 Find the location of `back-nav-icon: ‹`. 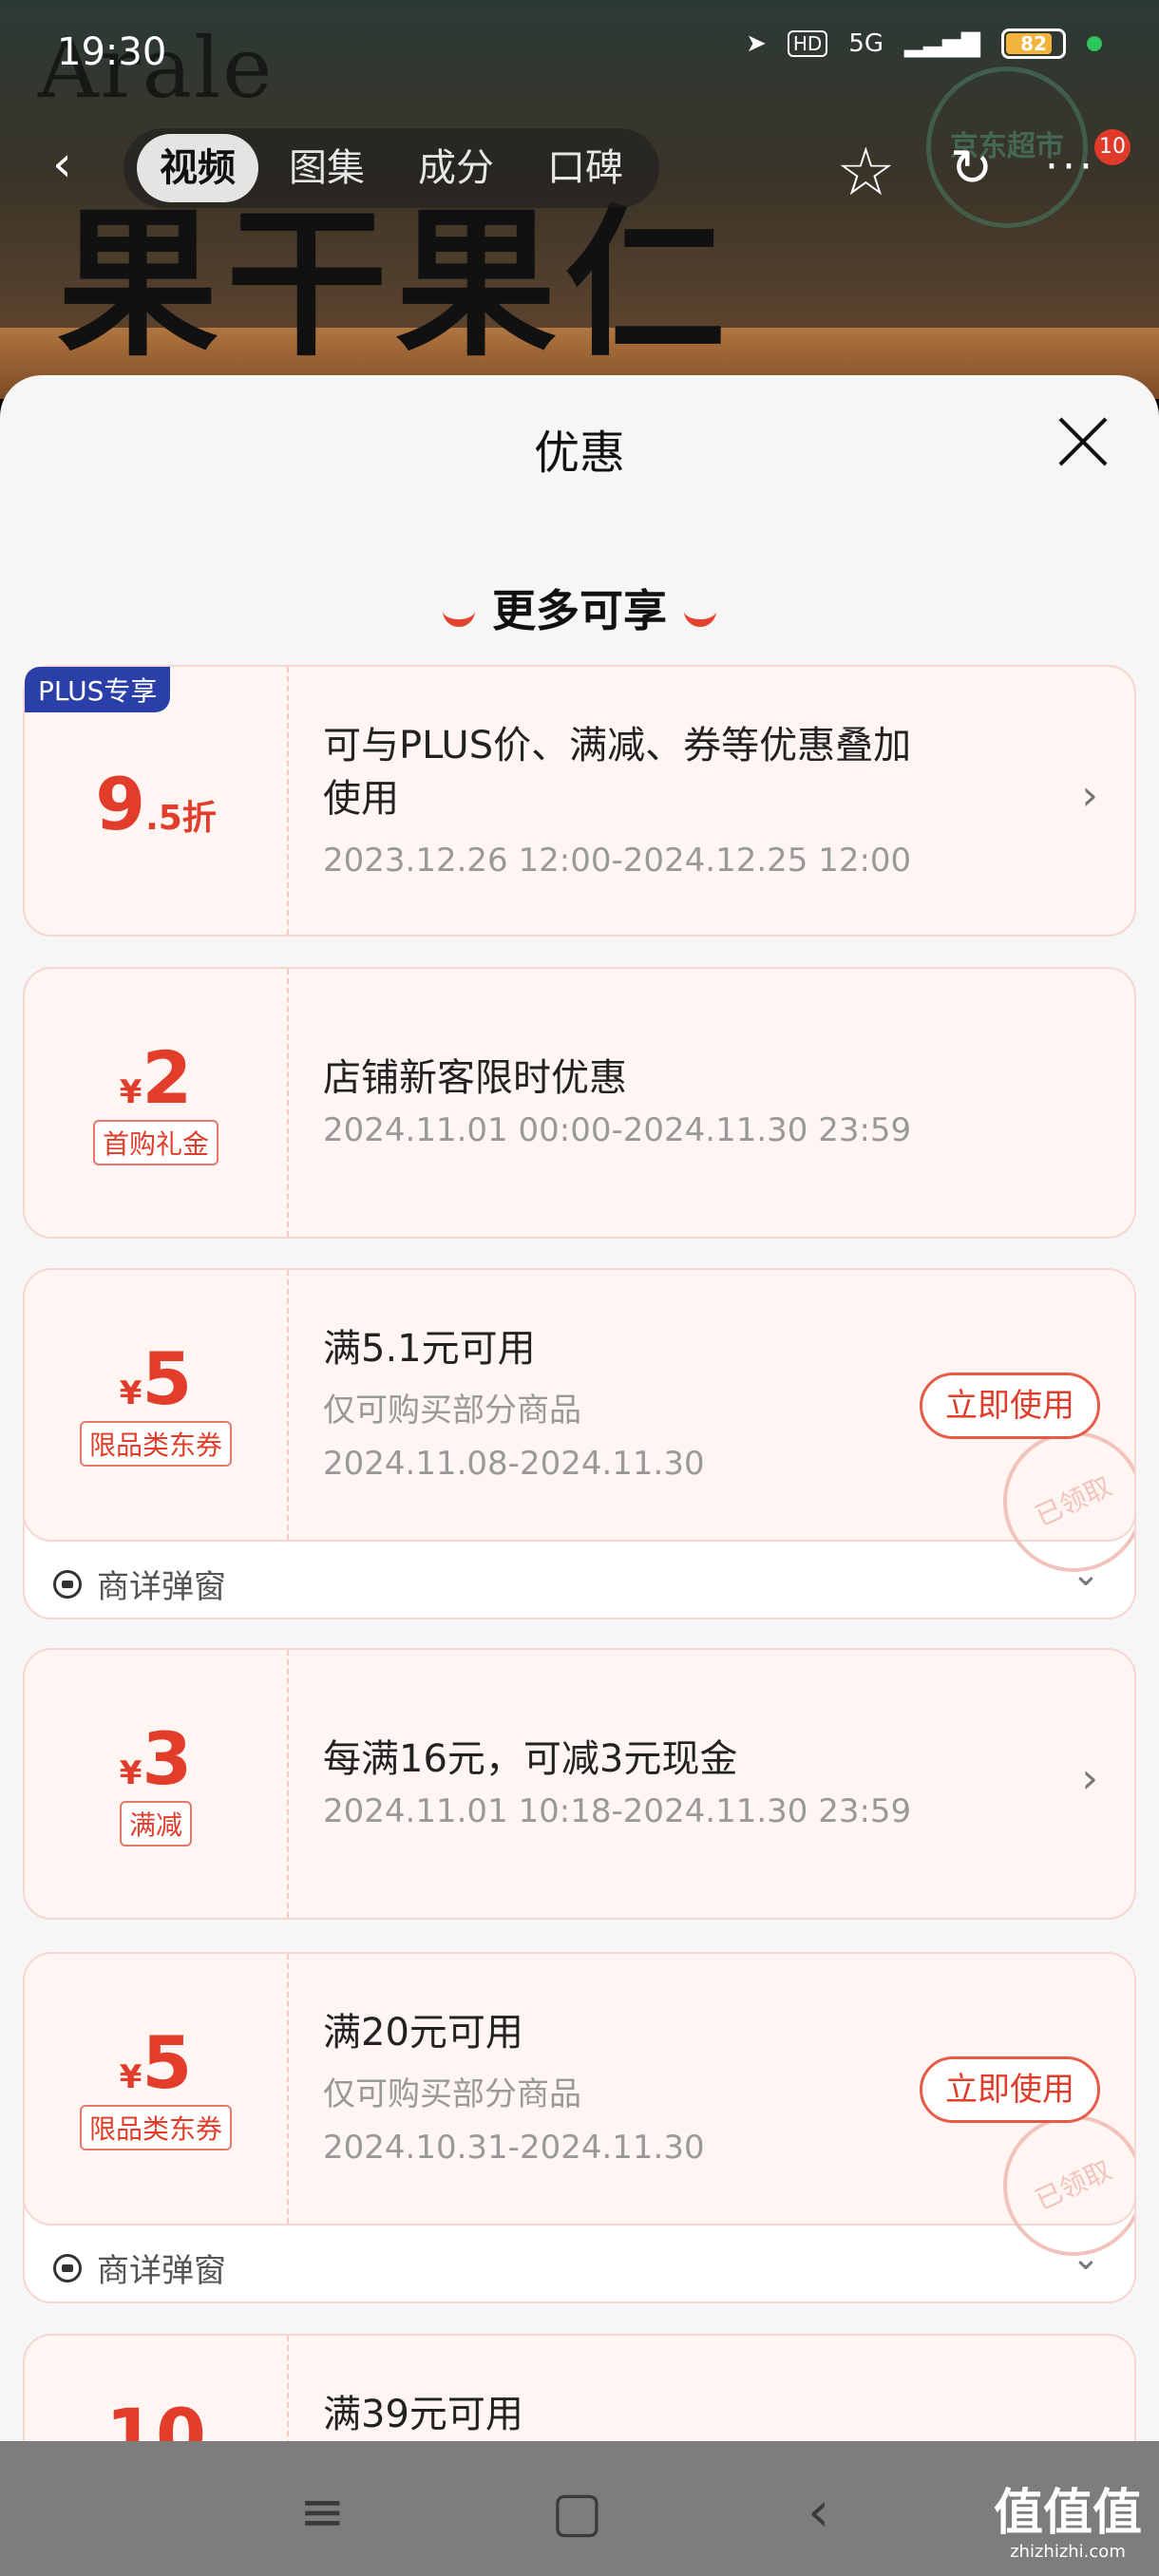

back-nav-icon: ‹ is located at coordinates (818, 2511).